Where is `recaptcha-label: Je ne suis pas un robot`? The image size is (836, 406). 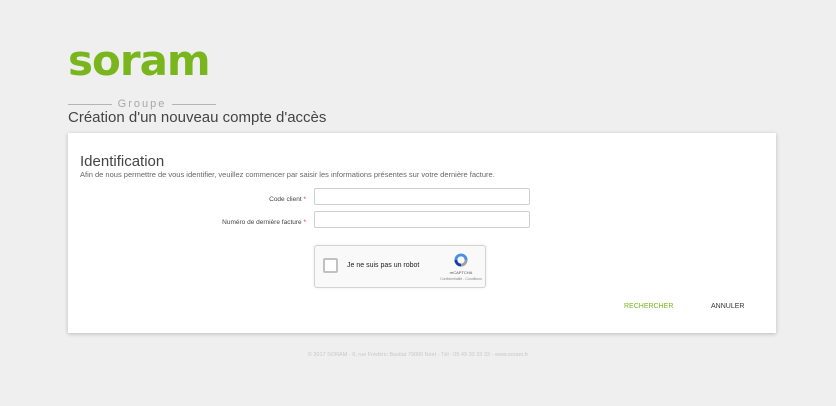
recaptcha-label: Je ne suis pas un robot is located at coordinates (383, 265).